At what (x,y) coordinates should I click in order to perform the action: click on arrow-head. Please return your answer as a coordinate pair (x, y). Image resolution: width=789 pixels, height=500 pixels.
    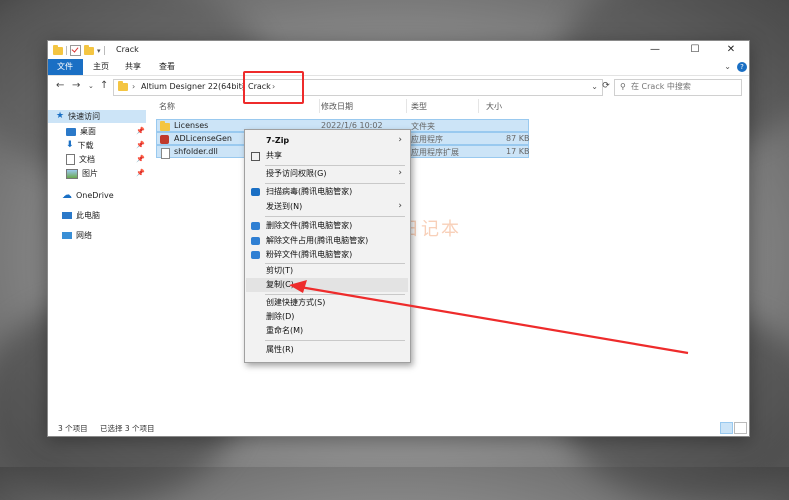
    Looking at the image, I should click on (298, 286).